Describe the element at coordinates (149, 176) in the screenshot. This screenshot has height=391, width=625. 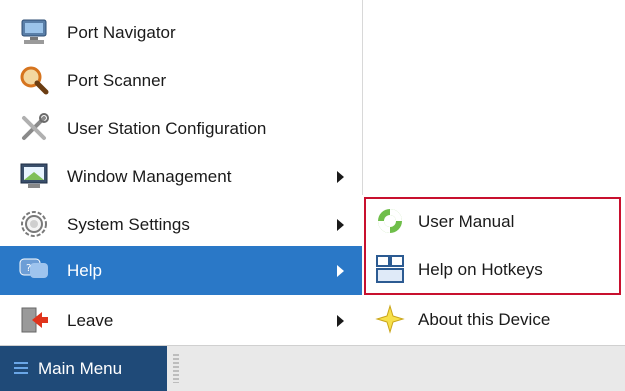
I see `menu-item-label: Window Management` at that location.